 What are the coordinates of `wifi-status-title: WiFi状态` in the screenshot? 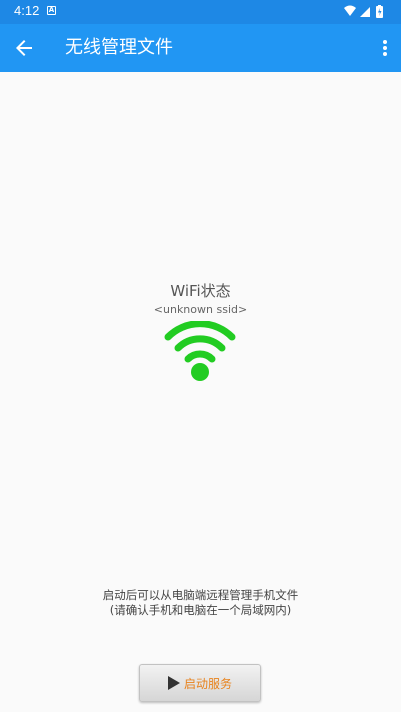 It's located at (200, 291).